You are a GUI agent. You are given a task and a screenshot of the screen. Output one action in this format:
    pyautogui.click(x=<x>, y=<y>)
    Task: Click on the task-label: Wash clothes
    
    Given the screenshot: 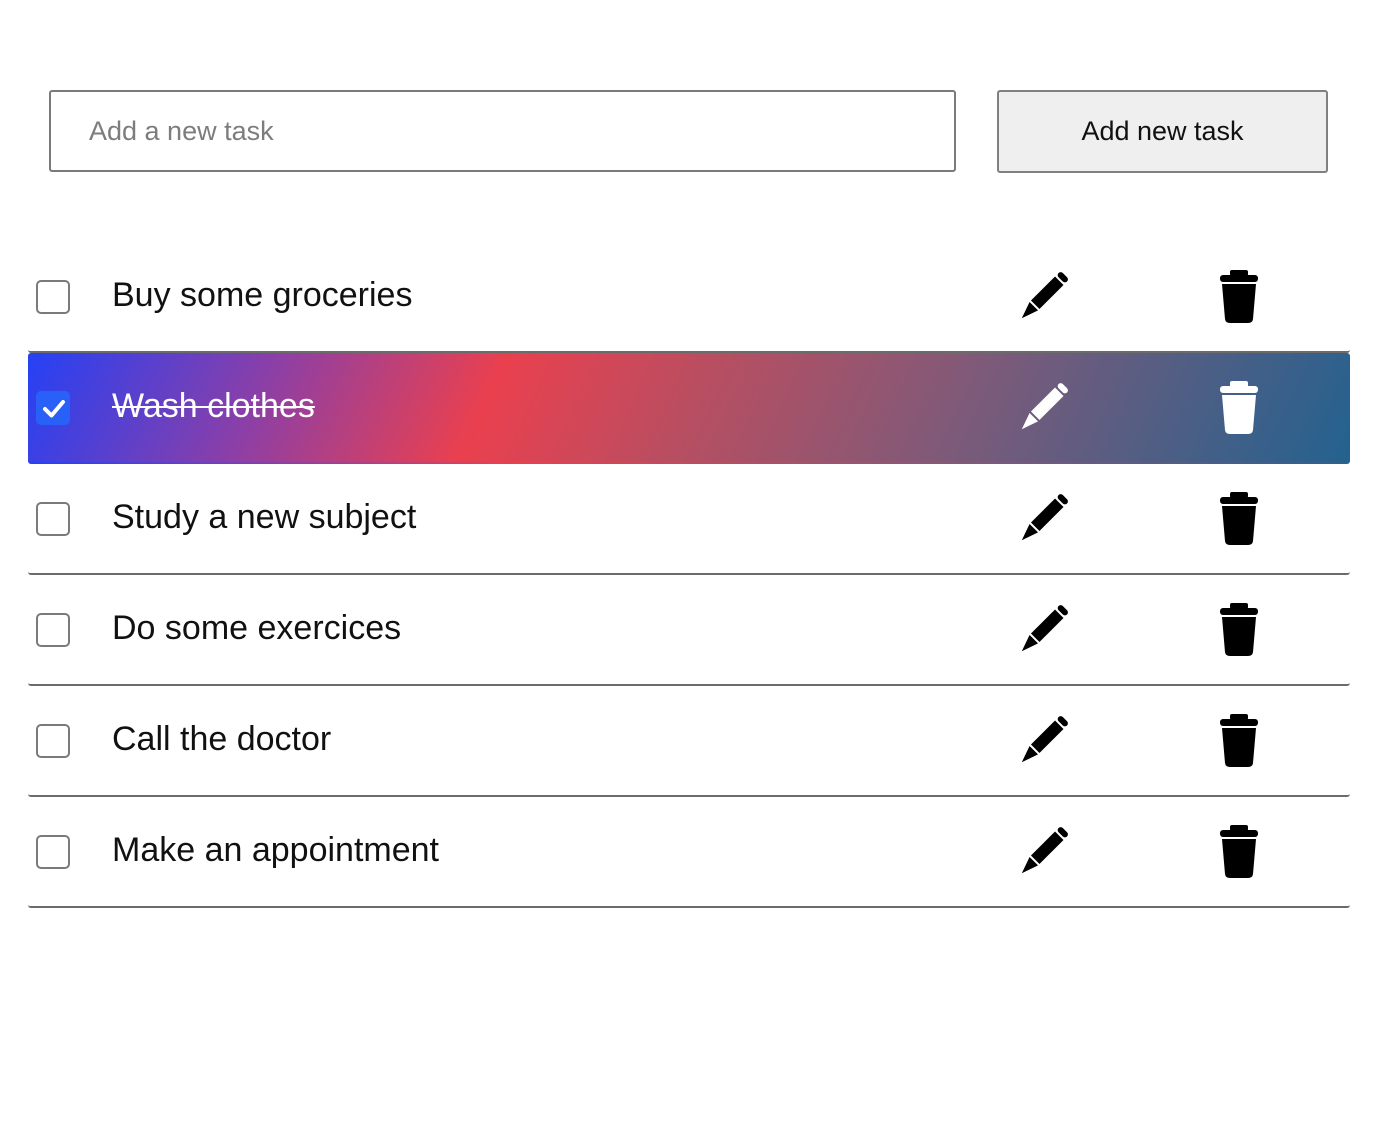 What is the action you would take?
    pyautogui.click(x=213, y=406)
    